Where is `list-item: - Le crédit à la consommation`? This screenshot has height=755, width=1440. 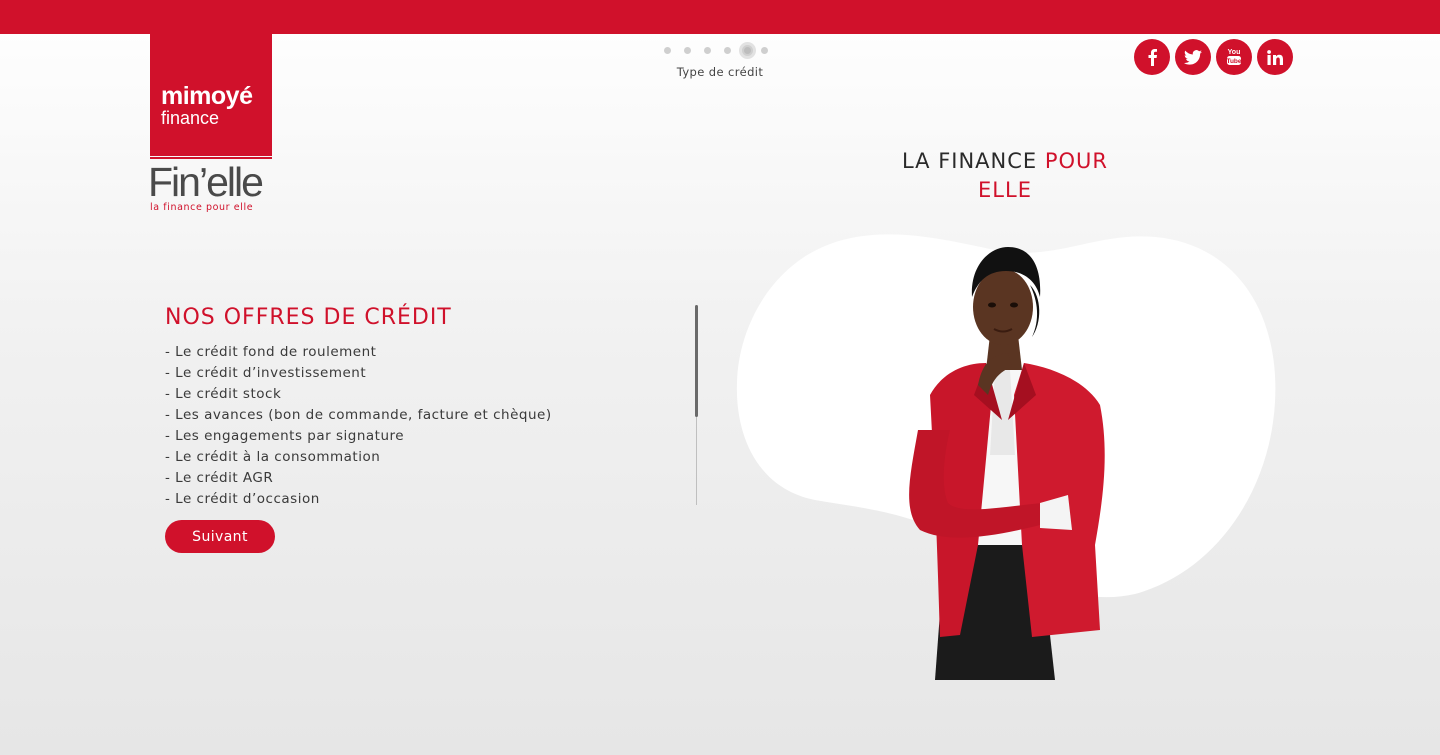
list-item: - Le crédit à la consommation is located at coordinates (273, 457).